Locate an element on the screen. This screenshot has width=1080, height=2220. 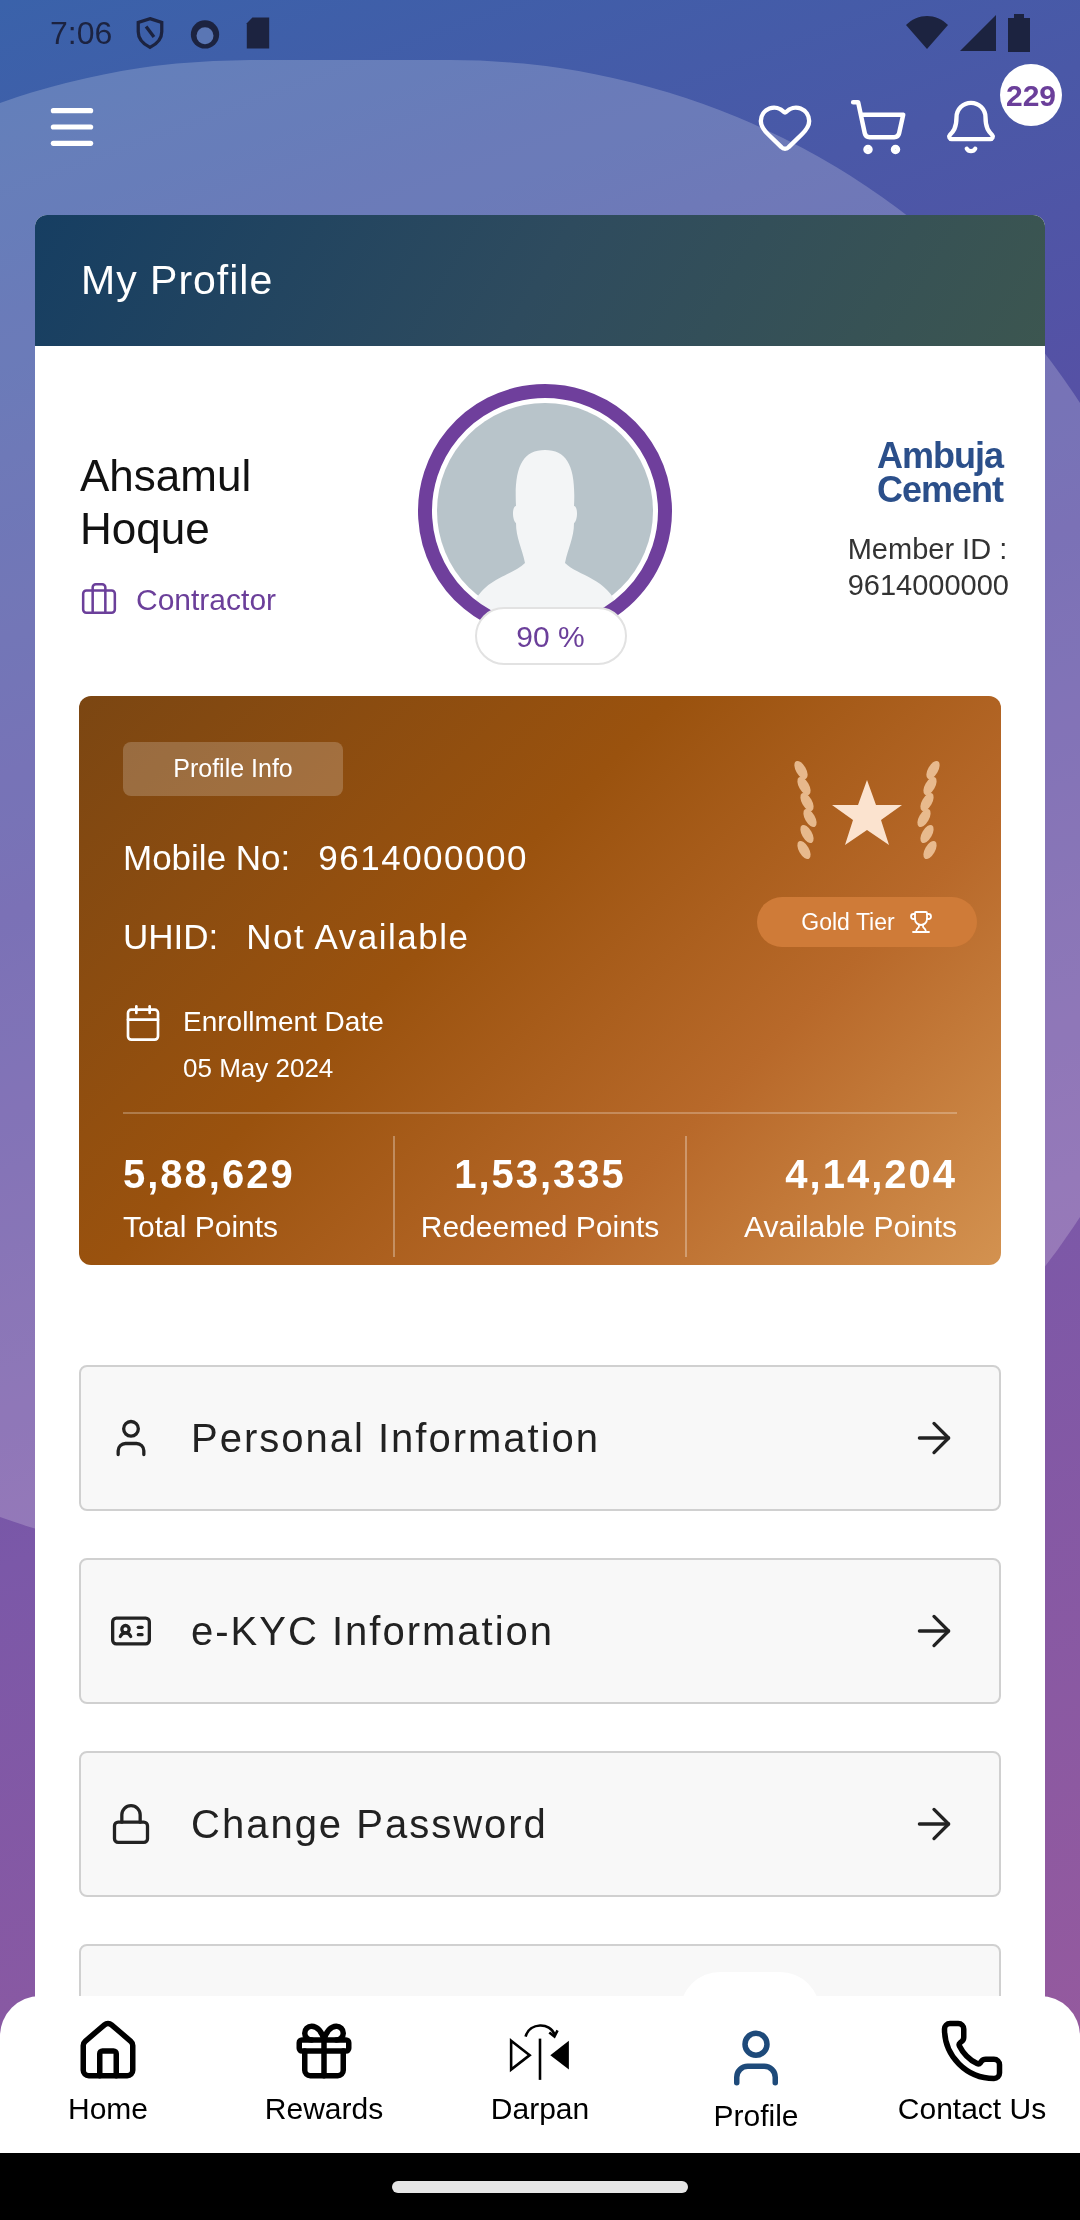
signal-icon is located at coordinates (978, 33).